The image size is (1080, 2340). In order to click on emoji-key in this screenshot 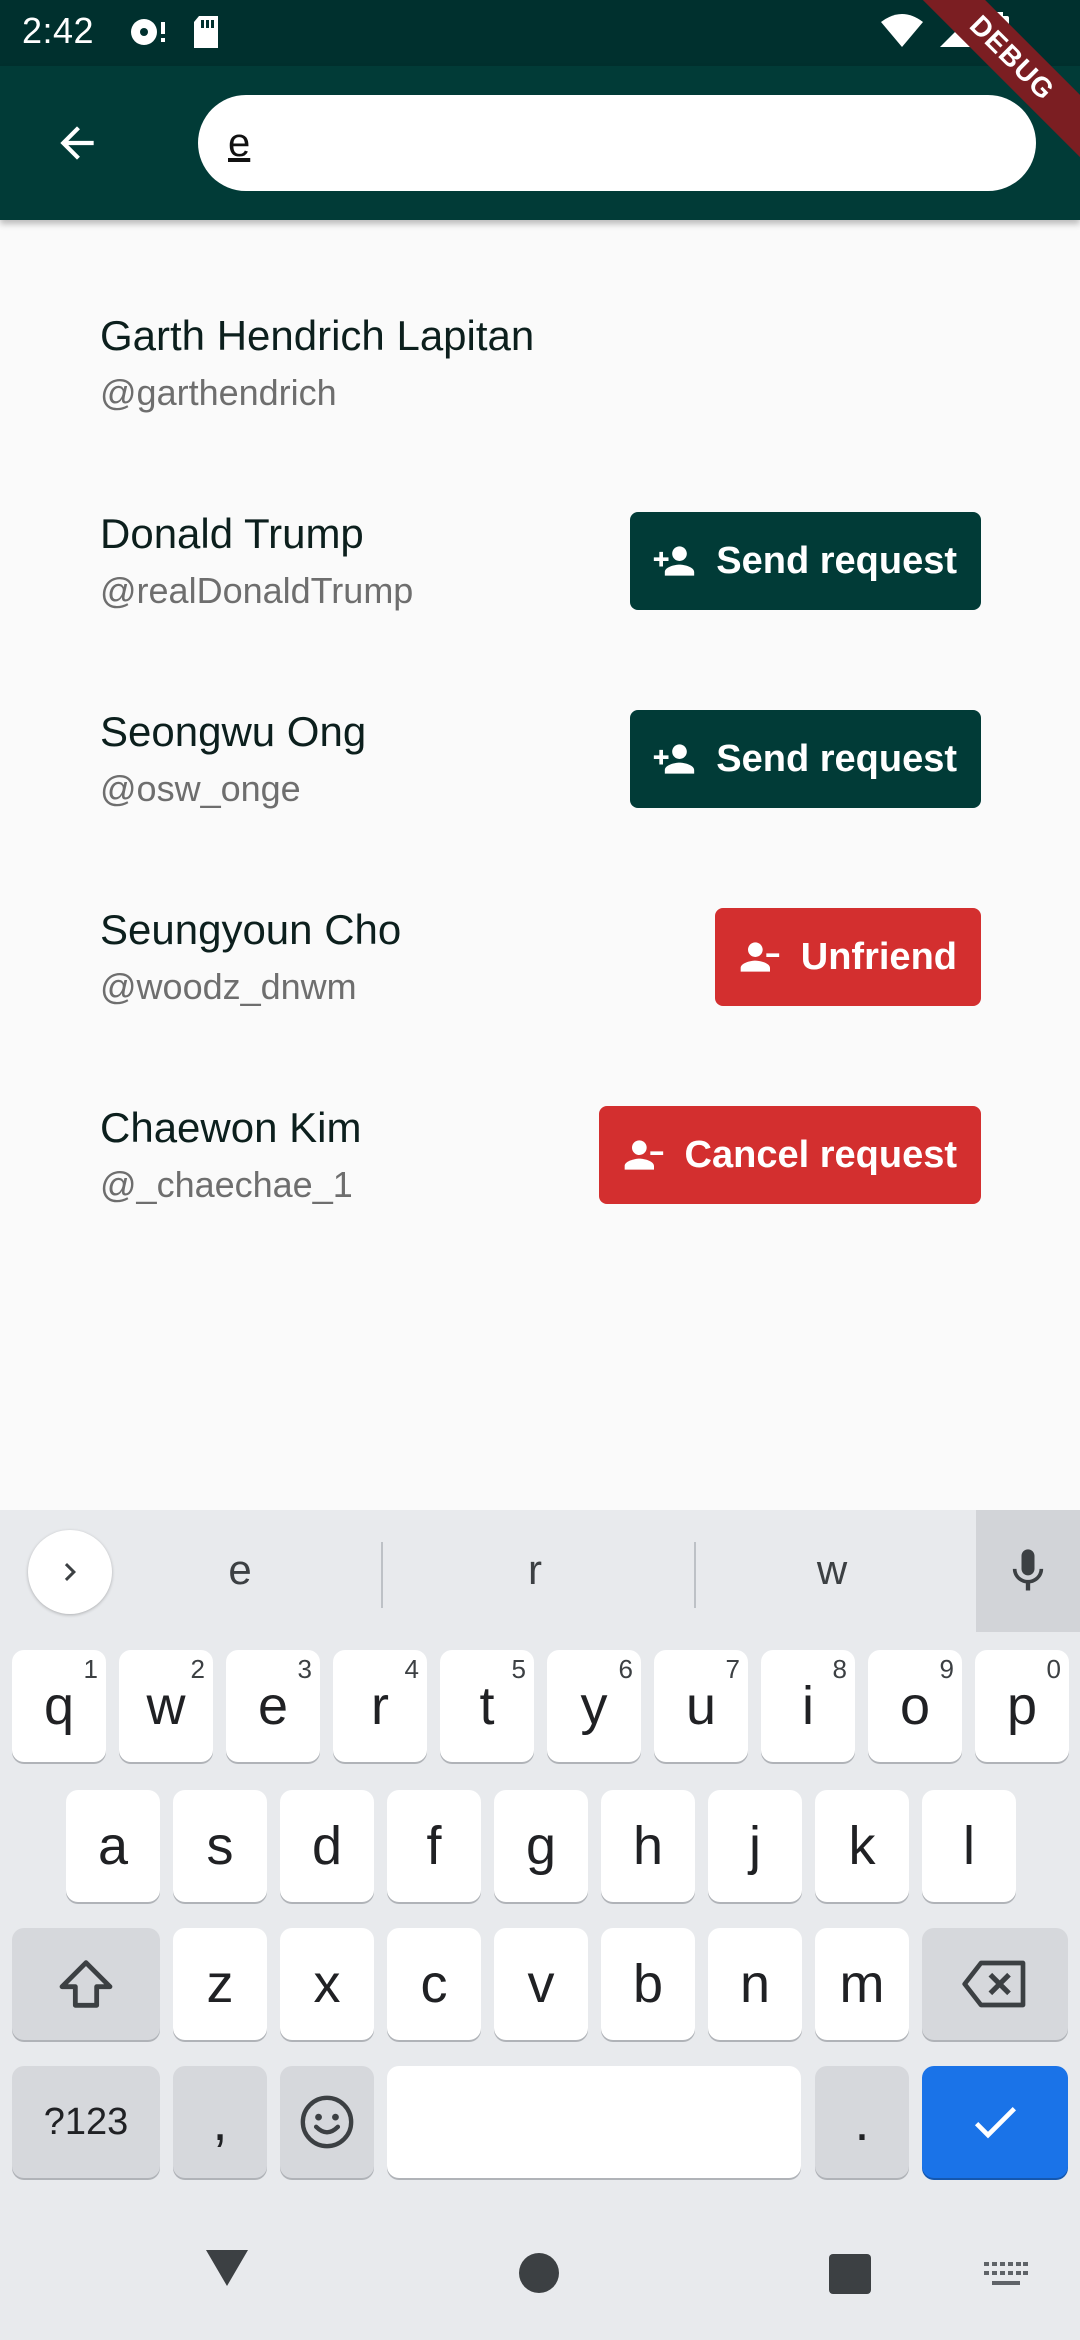, I will do `click(327, 2122)`.